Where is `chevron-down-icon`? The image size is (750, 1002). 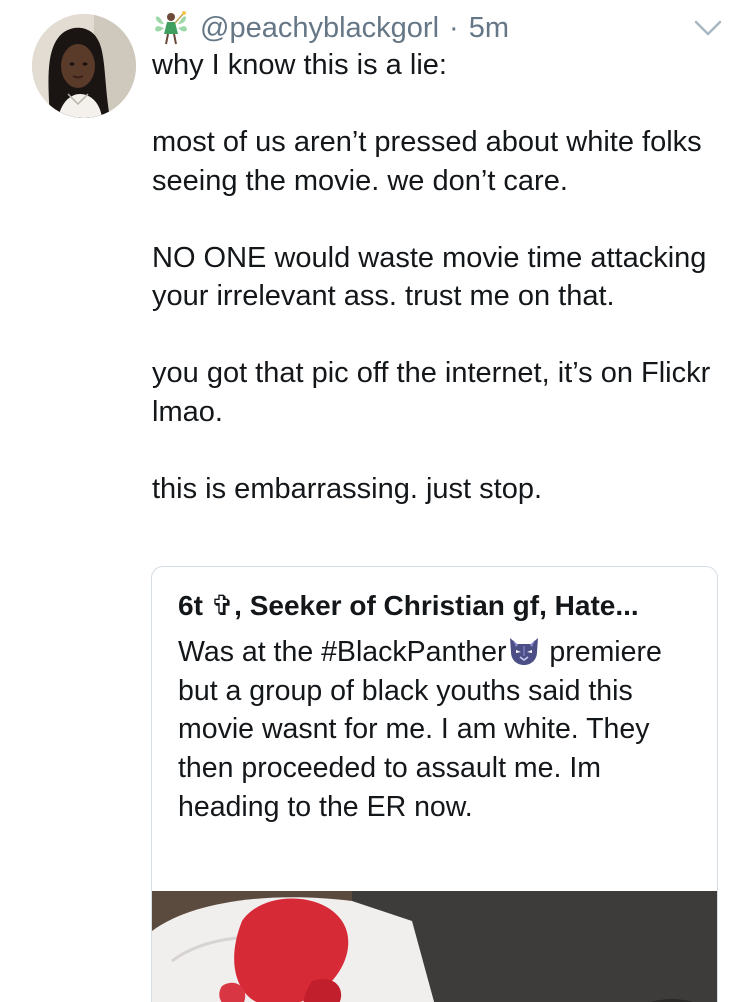
chevron-down-icon is located at coordinates (708, 28).